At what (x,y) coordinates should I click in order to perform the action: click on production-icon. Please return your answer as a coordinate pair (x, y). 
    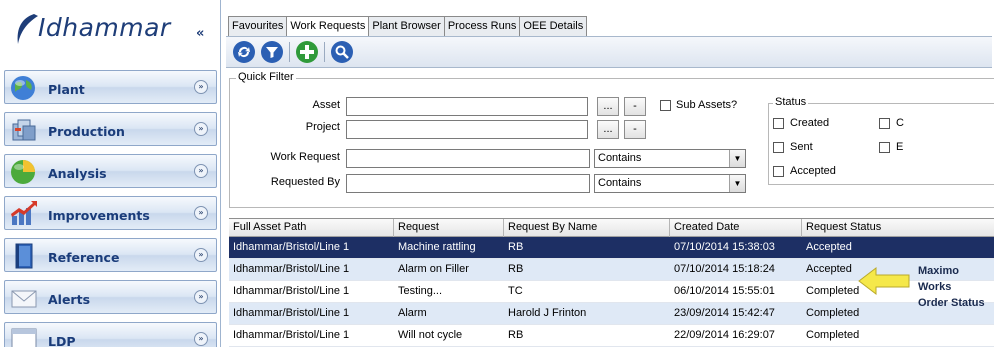
    Looking at the image, I should click on (24, 130).